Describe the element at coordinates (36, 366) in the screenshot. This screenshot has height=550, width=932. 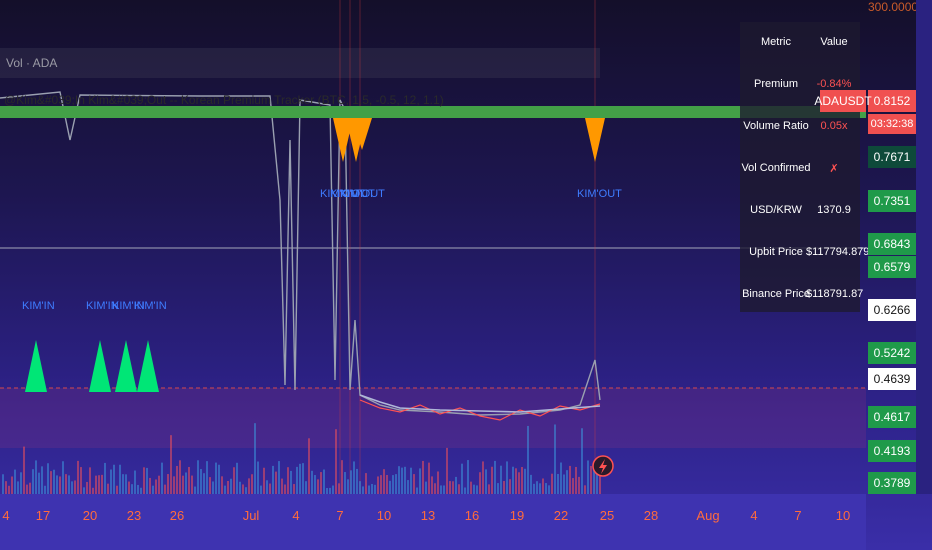
I see `buy-marker` at that location.